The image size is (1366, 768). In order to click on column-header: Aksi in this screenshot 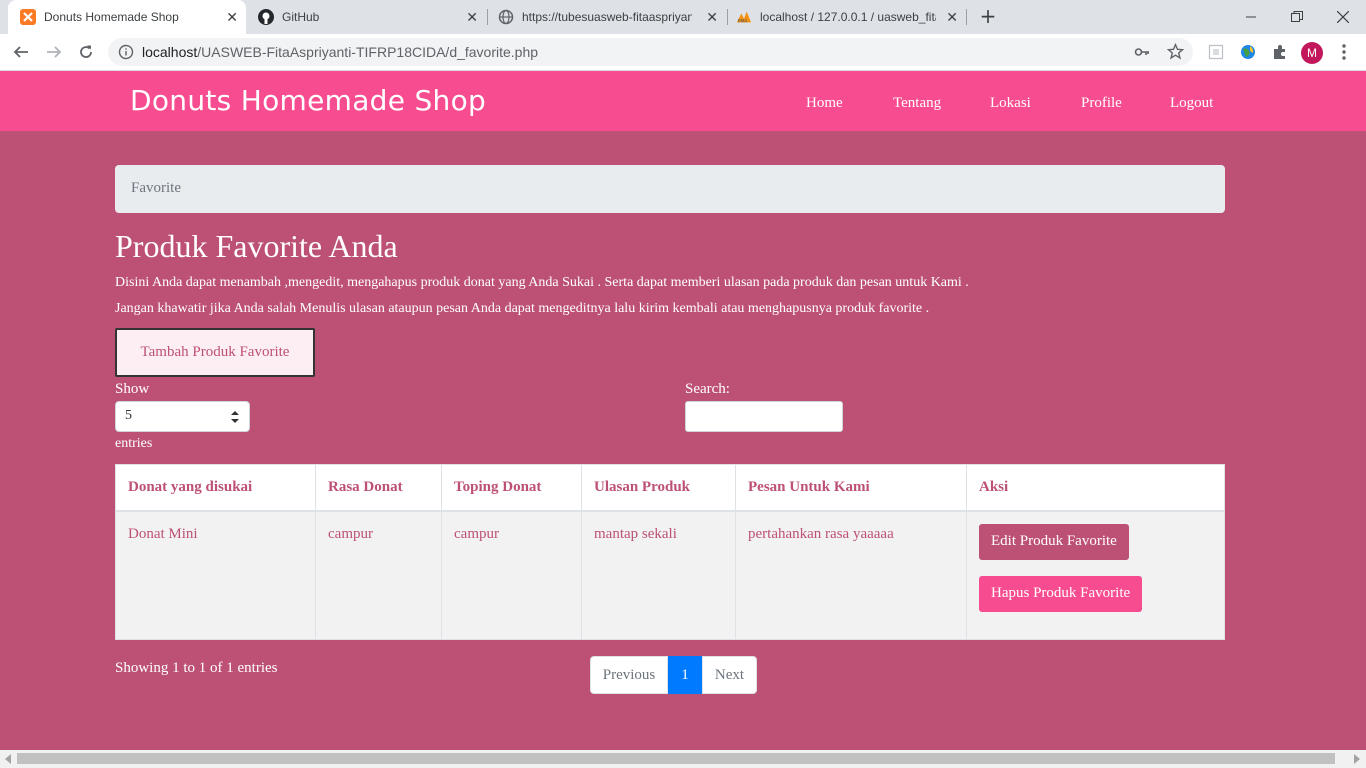, I will do `click(1095, 488)`.